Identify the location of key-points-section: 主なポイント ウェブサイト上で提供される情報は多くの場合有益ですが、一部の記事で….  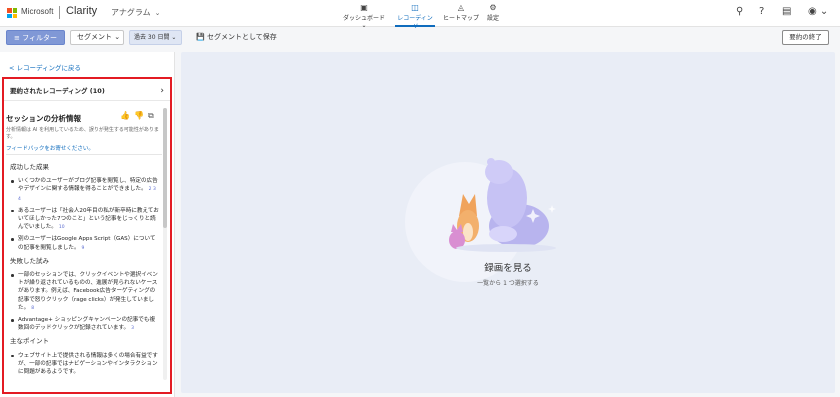
(85, 356).